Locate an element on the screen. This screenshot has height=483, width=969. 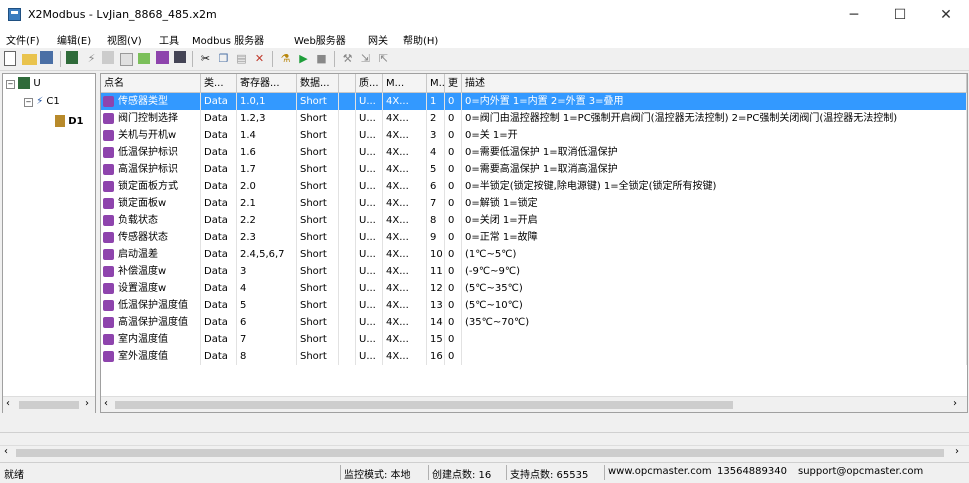
table-row: 关机与开机w Data 1.4 Short U... 4X... 3 0 0=关 1=开 is located at coordinates (534, 135).